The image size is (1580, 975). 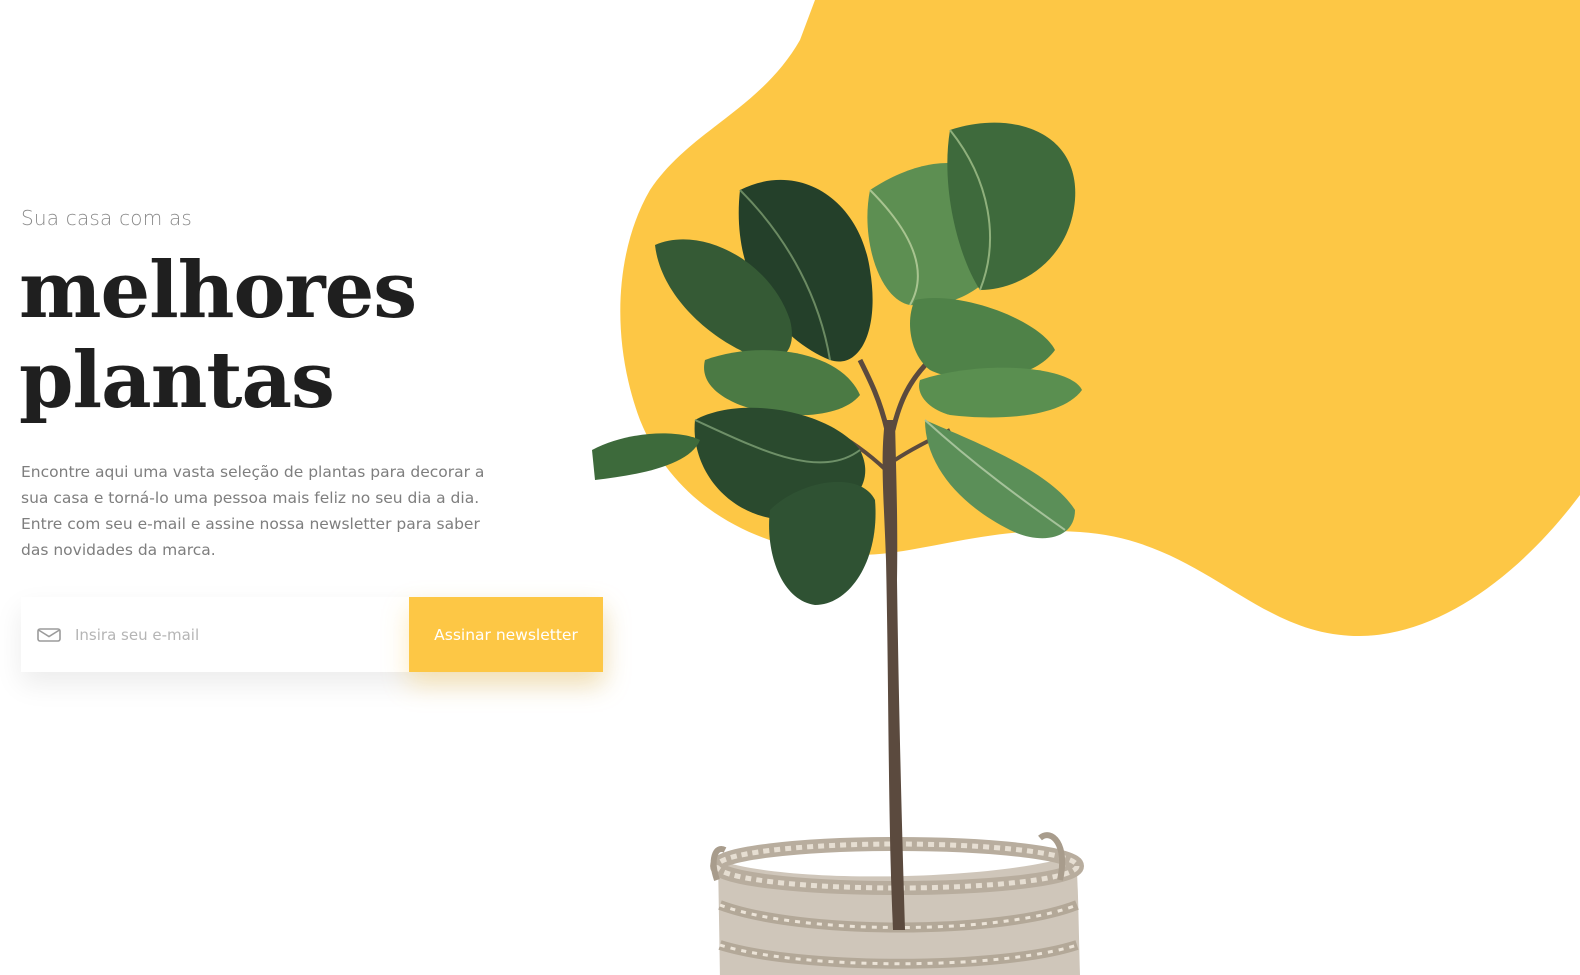 I want to click on headline-line-2: plantas, so click(x=177, y=380).